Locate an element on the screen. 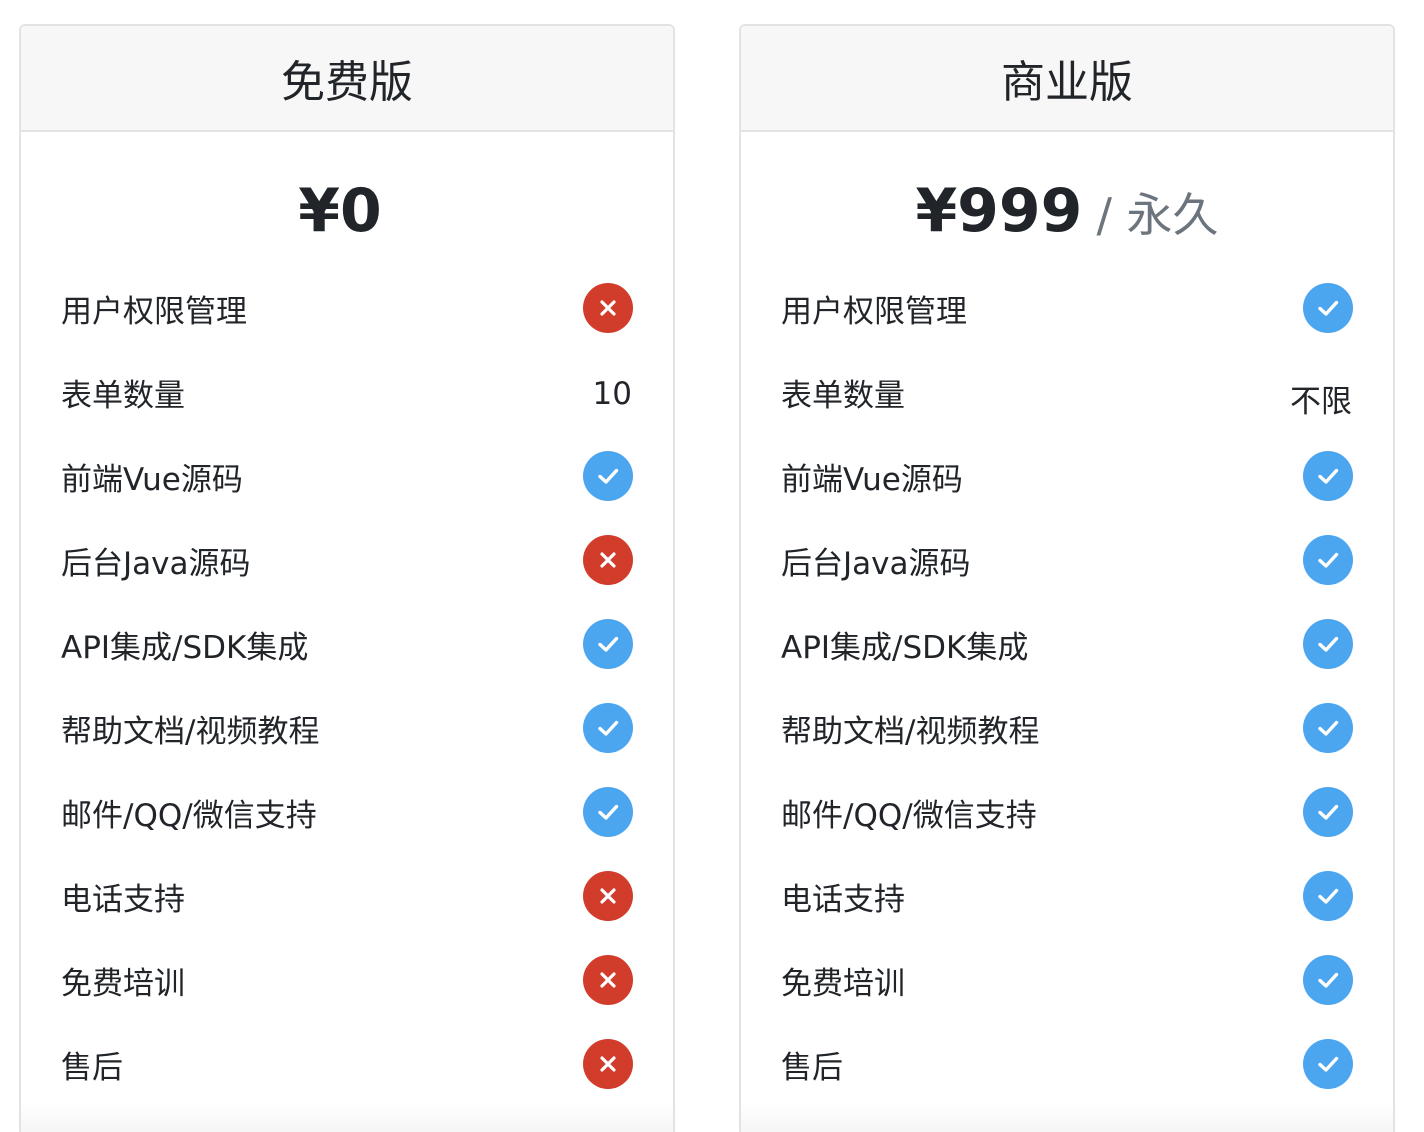 The width and height of the screenshot is (1424, 1132). feature-row: 表单数量 10 is located at coordinates (347, 392).